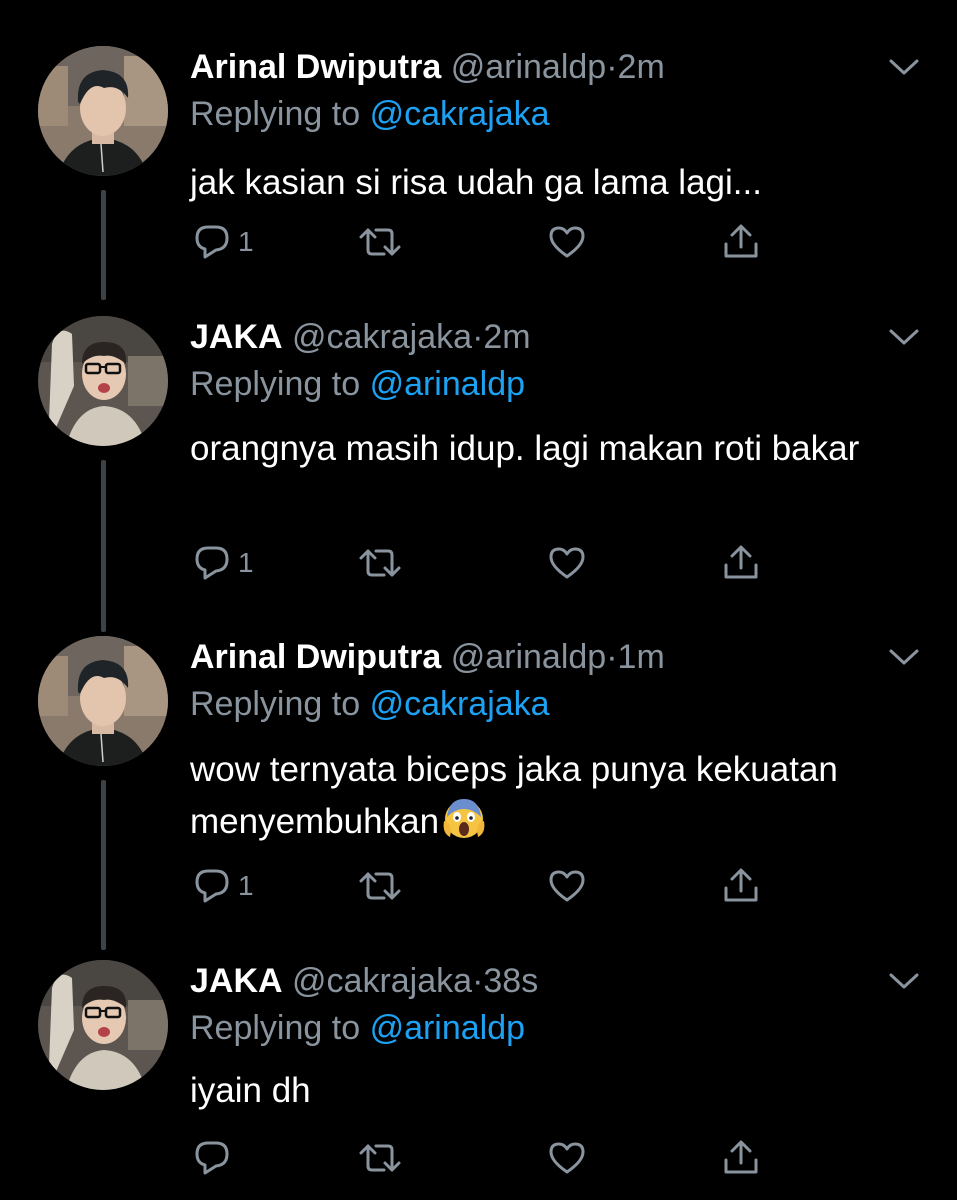 This screenshot has height=1200, width=957. What do you see at coordinates (641, 657) in the screenshot?
I see `timestamp: 1m` at bounding box center [641, 657].